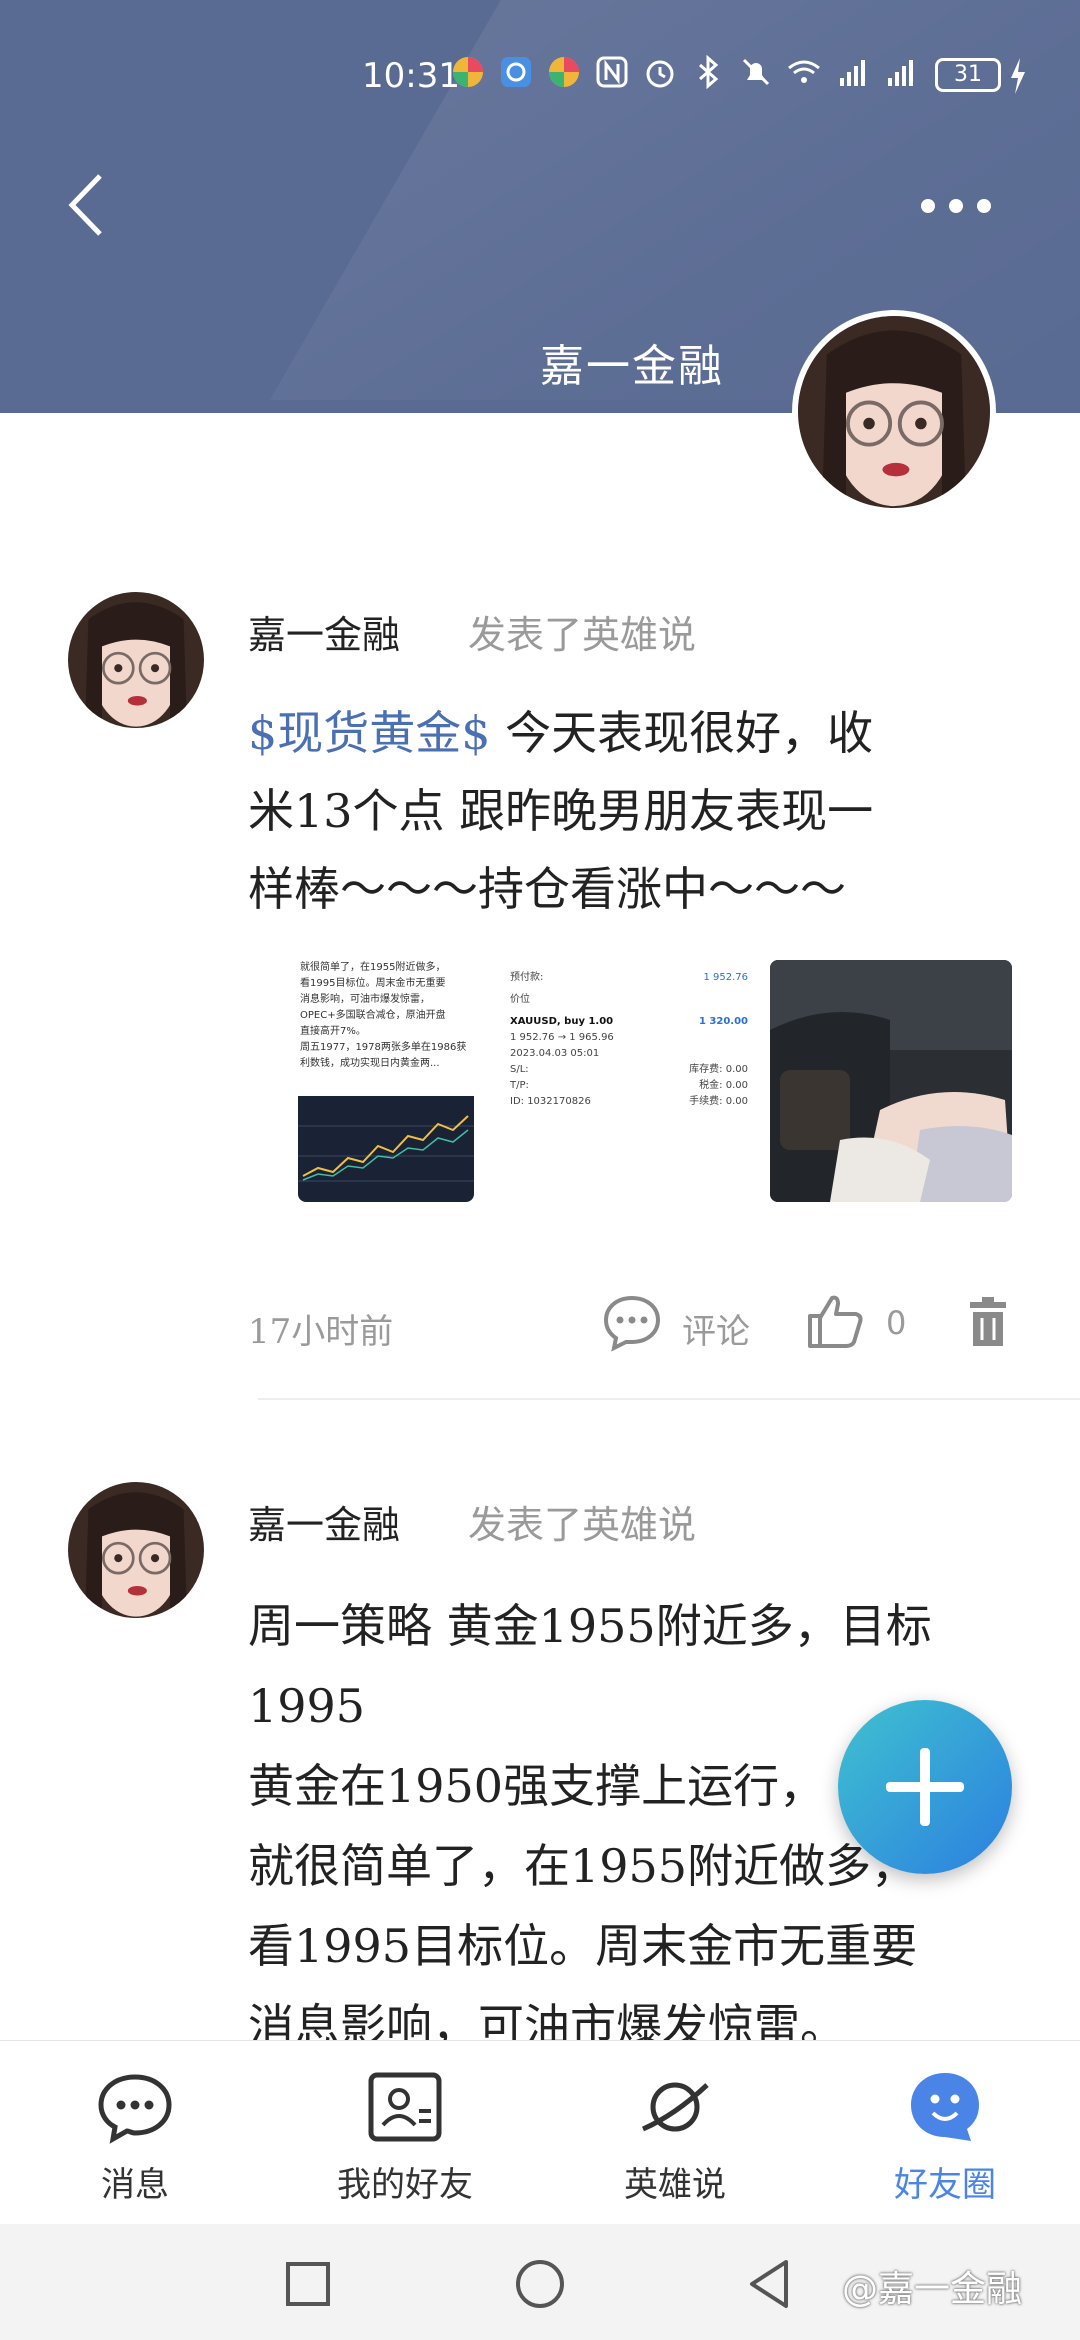  Describe the element at coordinates (583, 1946) in the screenshot. I see `post-line: 看1995目标位。周末金市无重要` at that location.